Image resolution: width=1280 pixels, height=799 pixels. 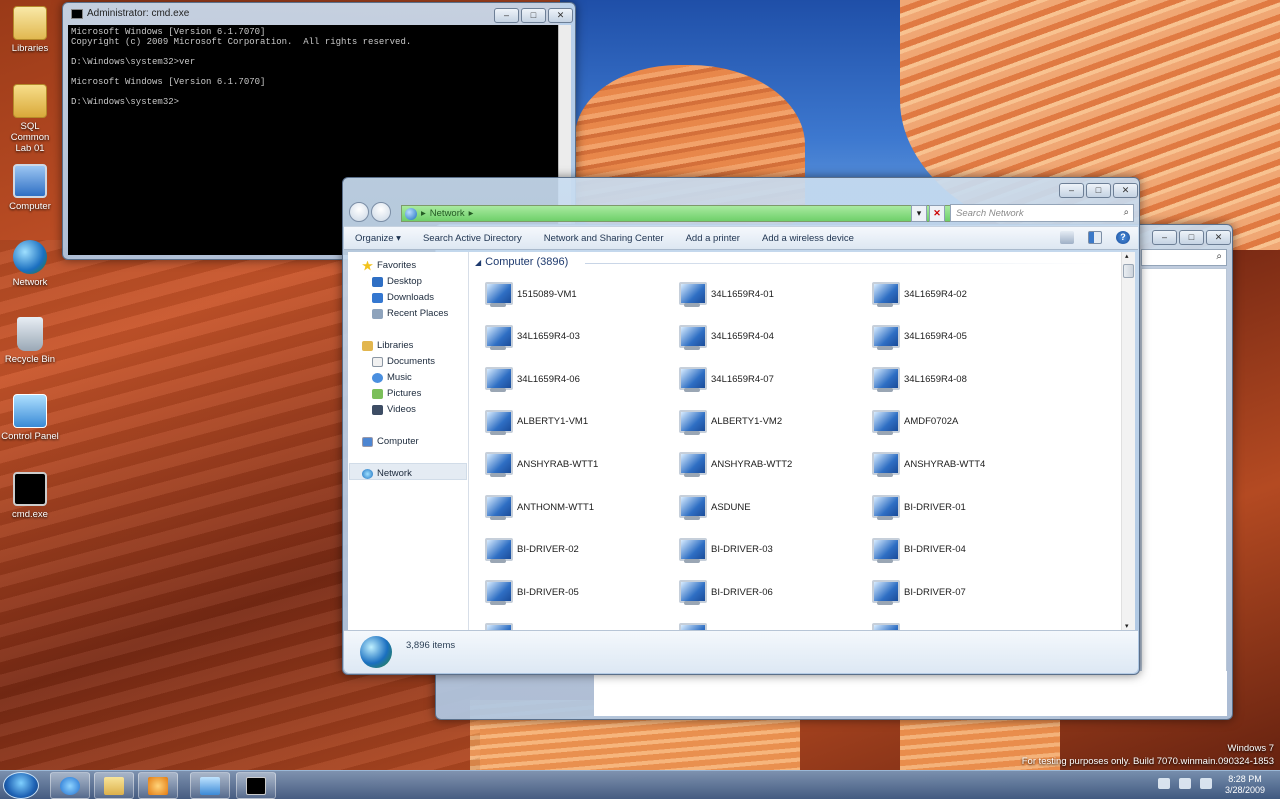 What do you see at coordinates (30, 496) in the screenshot?
I see `desktop-icon-cmd: cmd.exe` at bounding box center [30, 496].